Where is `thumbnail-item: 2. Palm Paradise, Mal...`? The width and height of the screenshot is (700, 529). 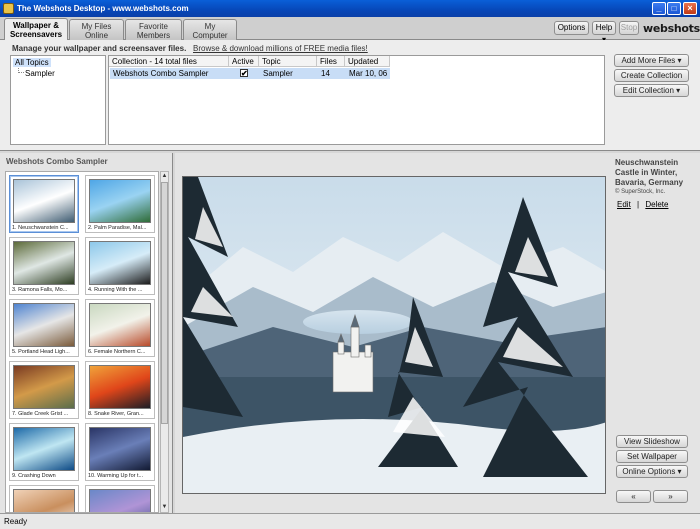
thumbnail-item: 2. Palm Paradise, Mal... is located at coordinates (120, 204).